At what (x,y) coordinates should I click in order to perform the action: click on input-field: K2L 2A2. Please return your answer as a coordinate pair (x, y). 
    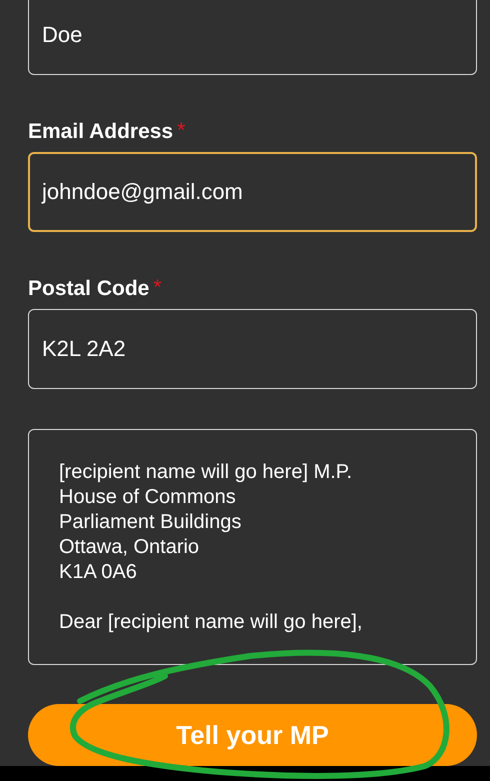
    Looking at the image, I should click on (252, 349).